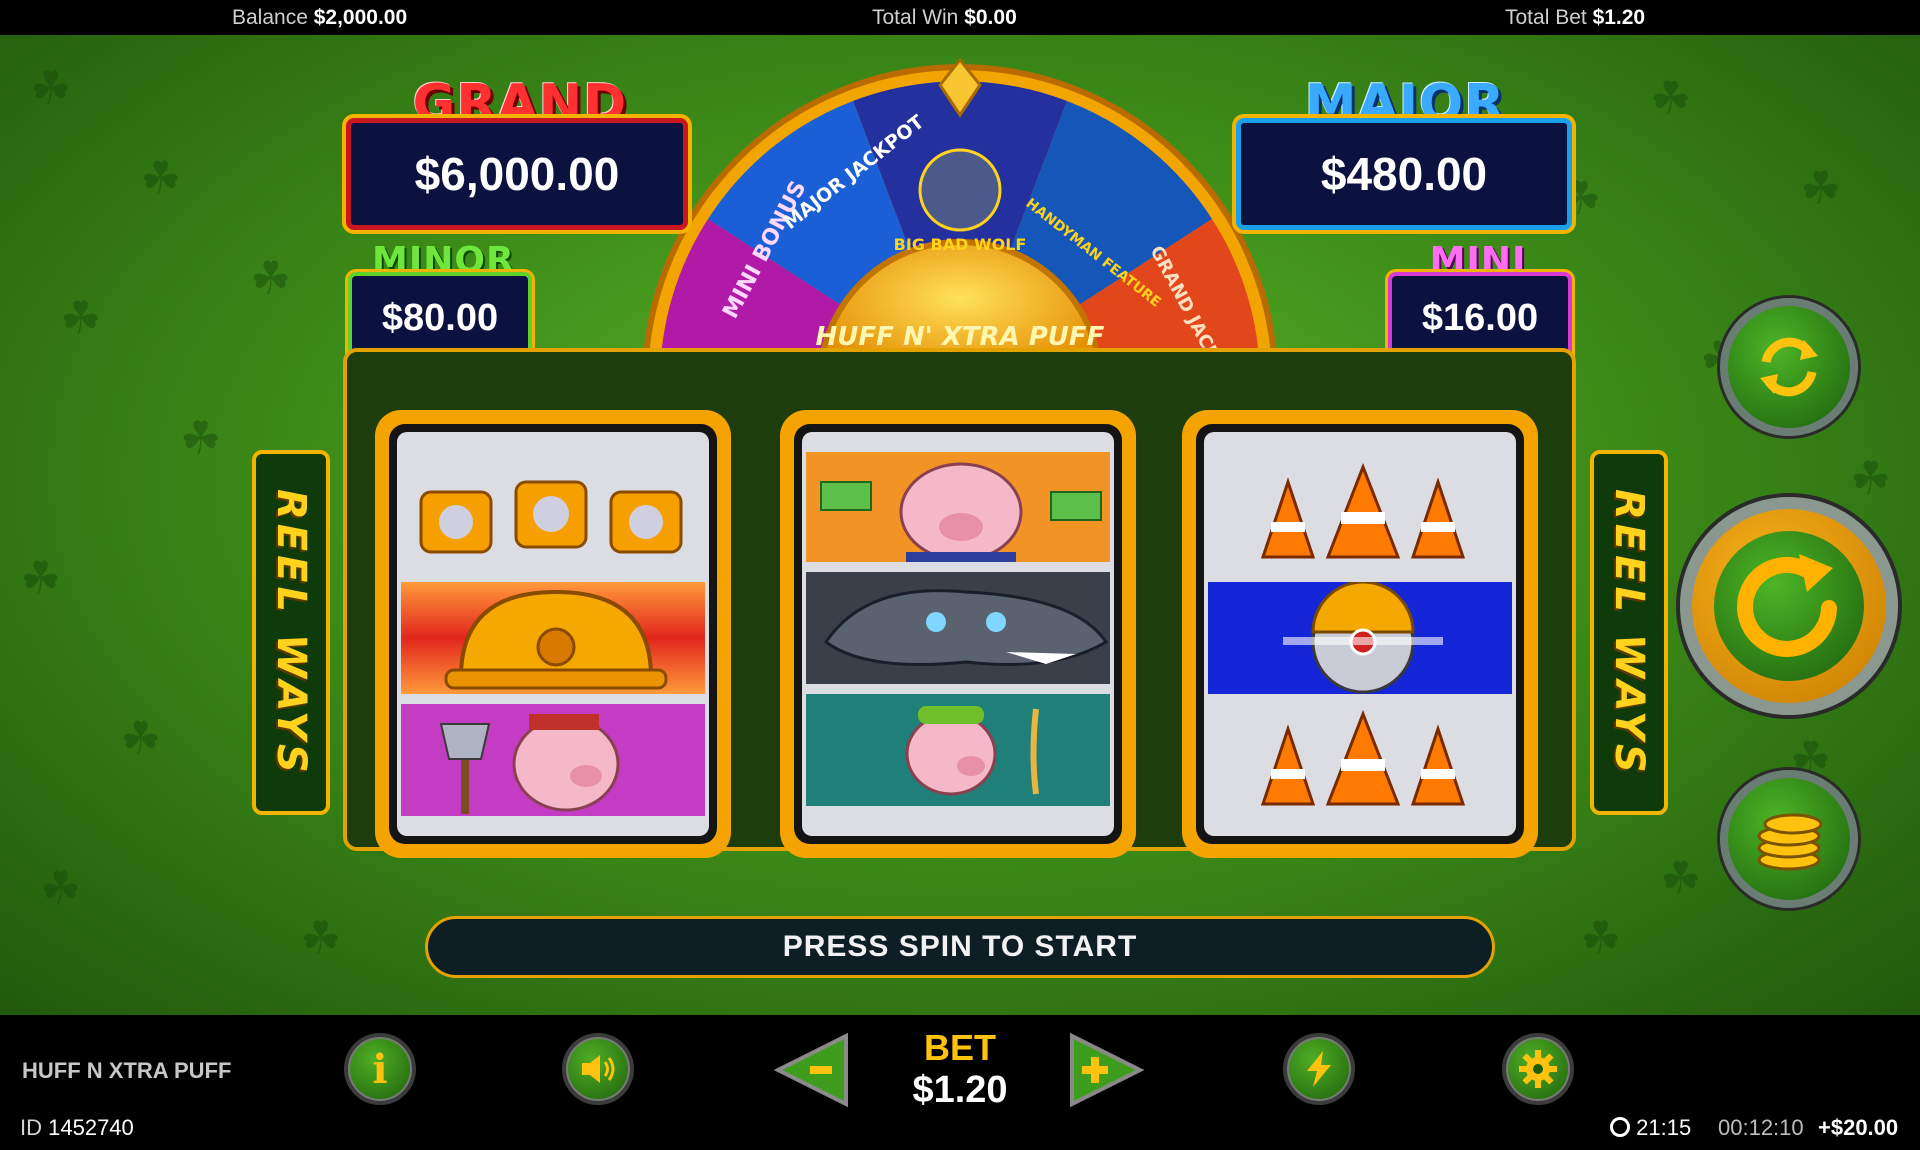 Image resolution: width=1920 pixels, height=1150 pixels. I want to click on info-icon: i, so click(380, 1069).